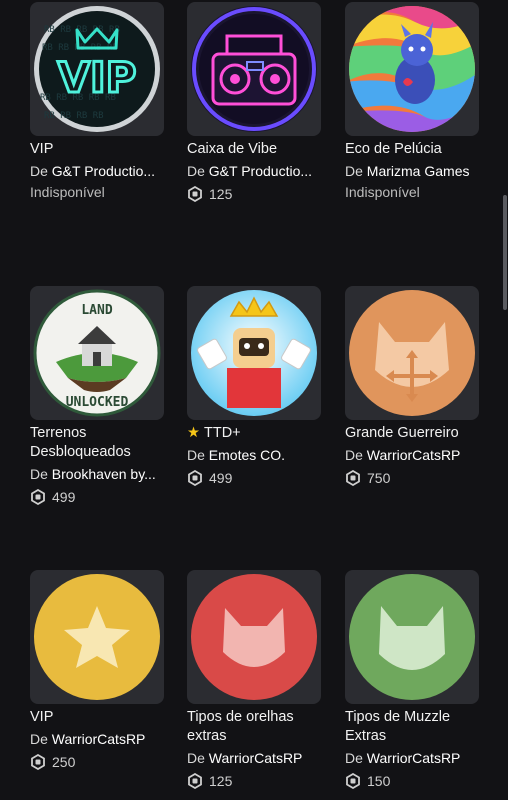  I want to click on item-name: Caixa de Vibe, so click(257, 149).